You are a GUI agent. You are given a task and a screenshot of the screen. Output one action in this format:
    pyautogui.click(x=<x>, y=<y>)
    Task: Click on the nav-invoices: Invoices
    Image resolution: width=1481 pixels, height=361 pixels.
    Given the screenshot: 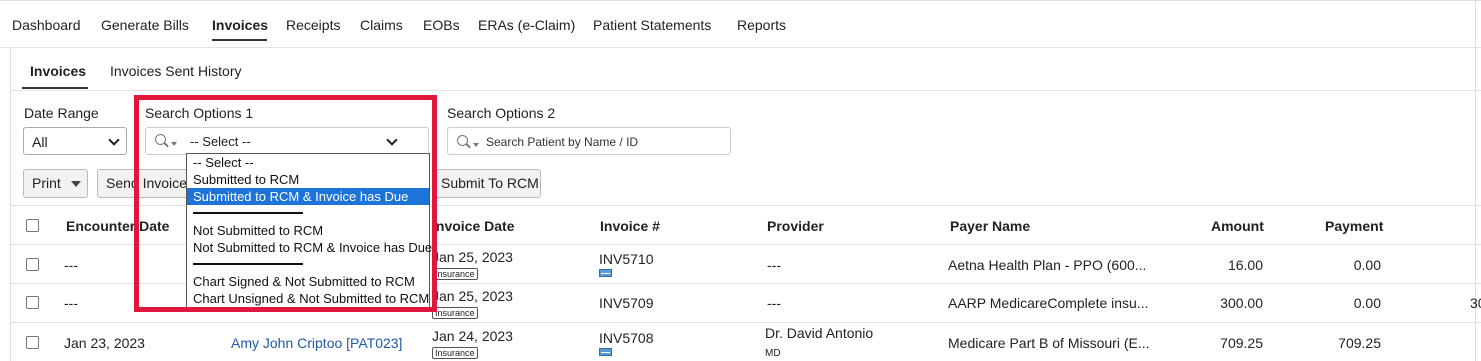 What is the action you would take?
    pyautogui.click(x=240, y=25)
    